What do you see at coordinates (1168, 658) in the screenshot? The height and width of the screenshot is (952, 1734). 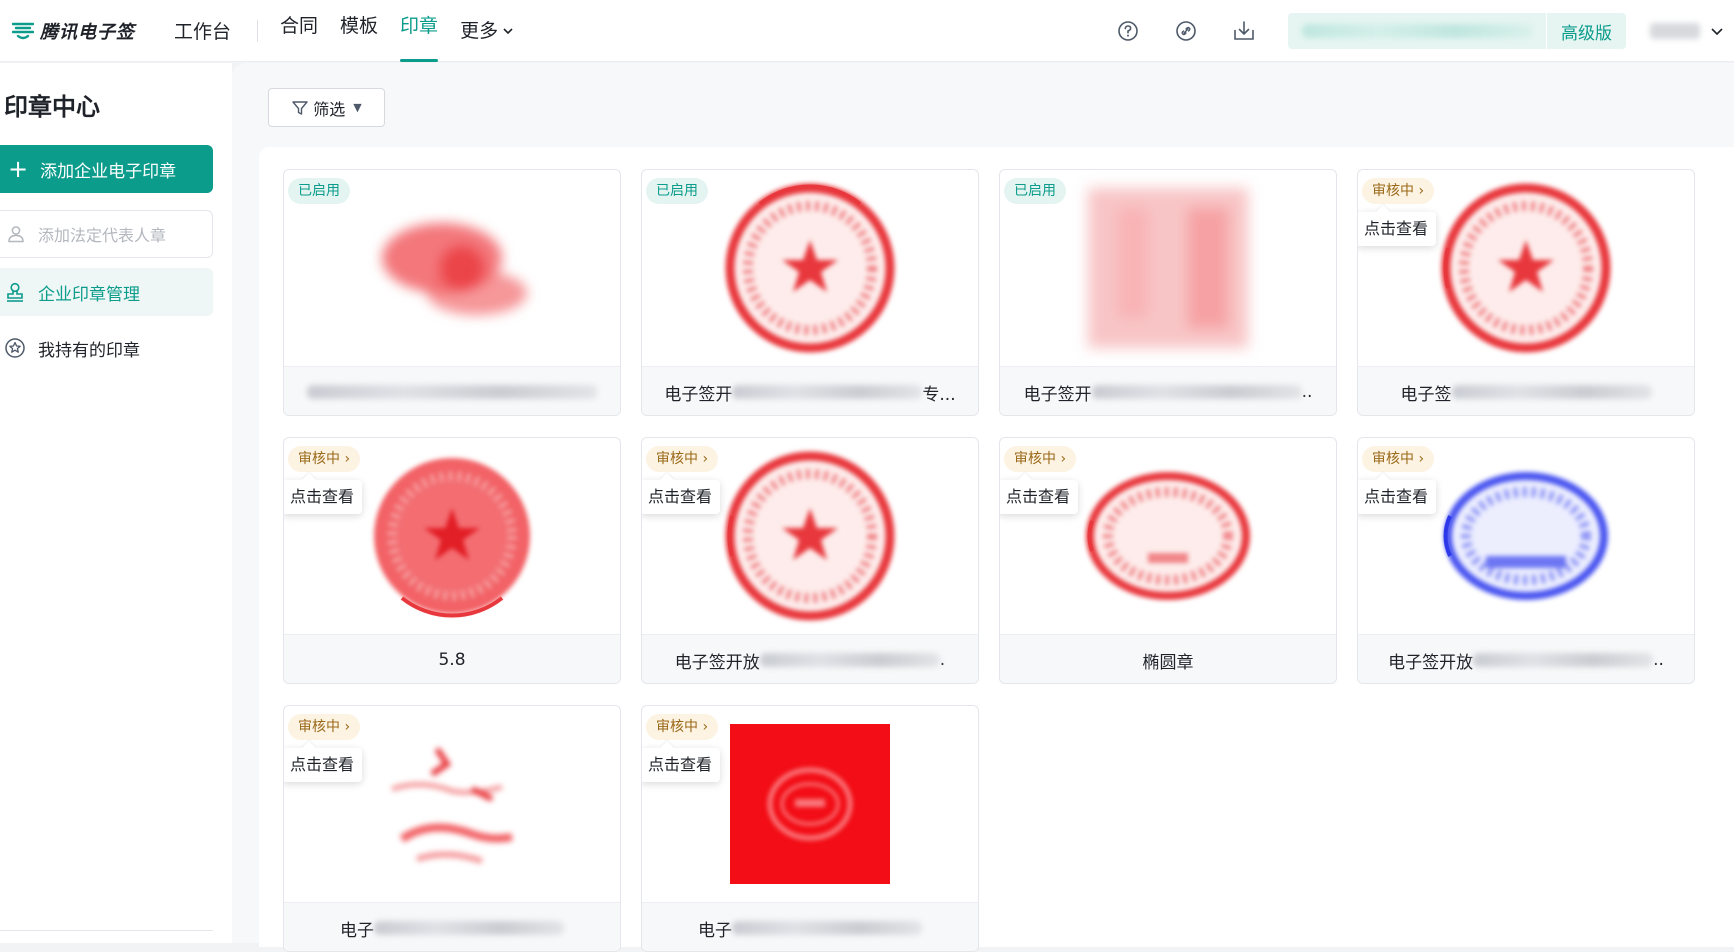 I see `seal-name: 椭圆章` at bounding box center [1168, 658].